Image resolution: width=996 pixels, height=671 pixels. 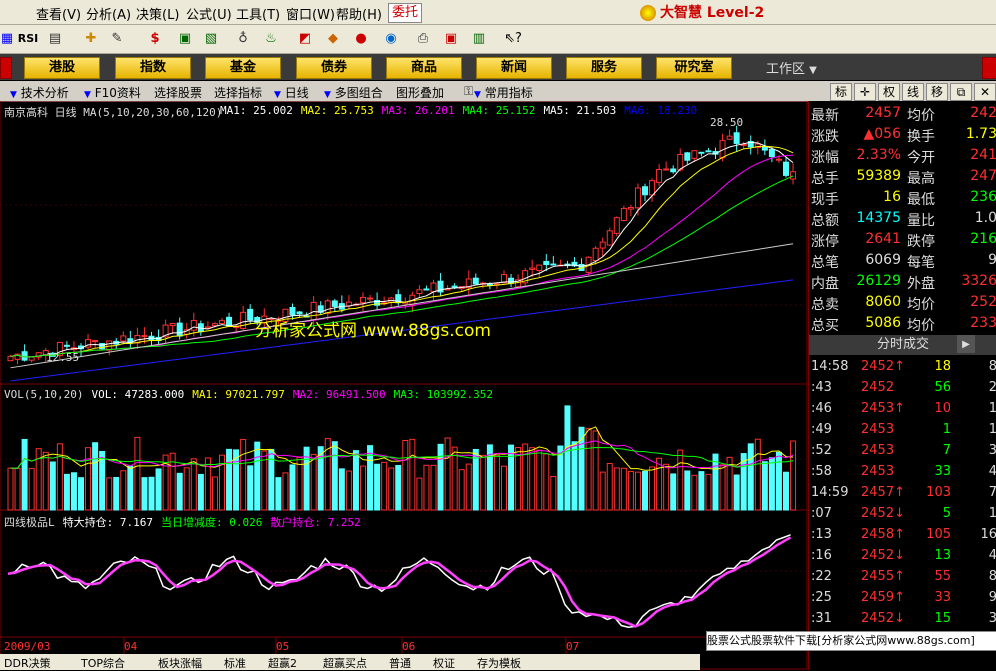 I want to click on tab-standard: 标, so click(x=841, y=92).